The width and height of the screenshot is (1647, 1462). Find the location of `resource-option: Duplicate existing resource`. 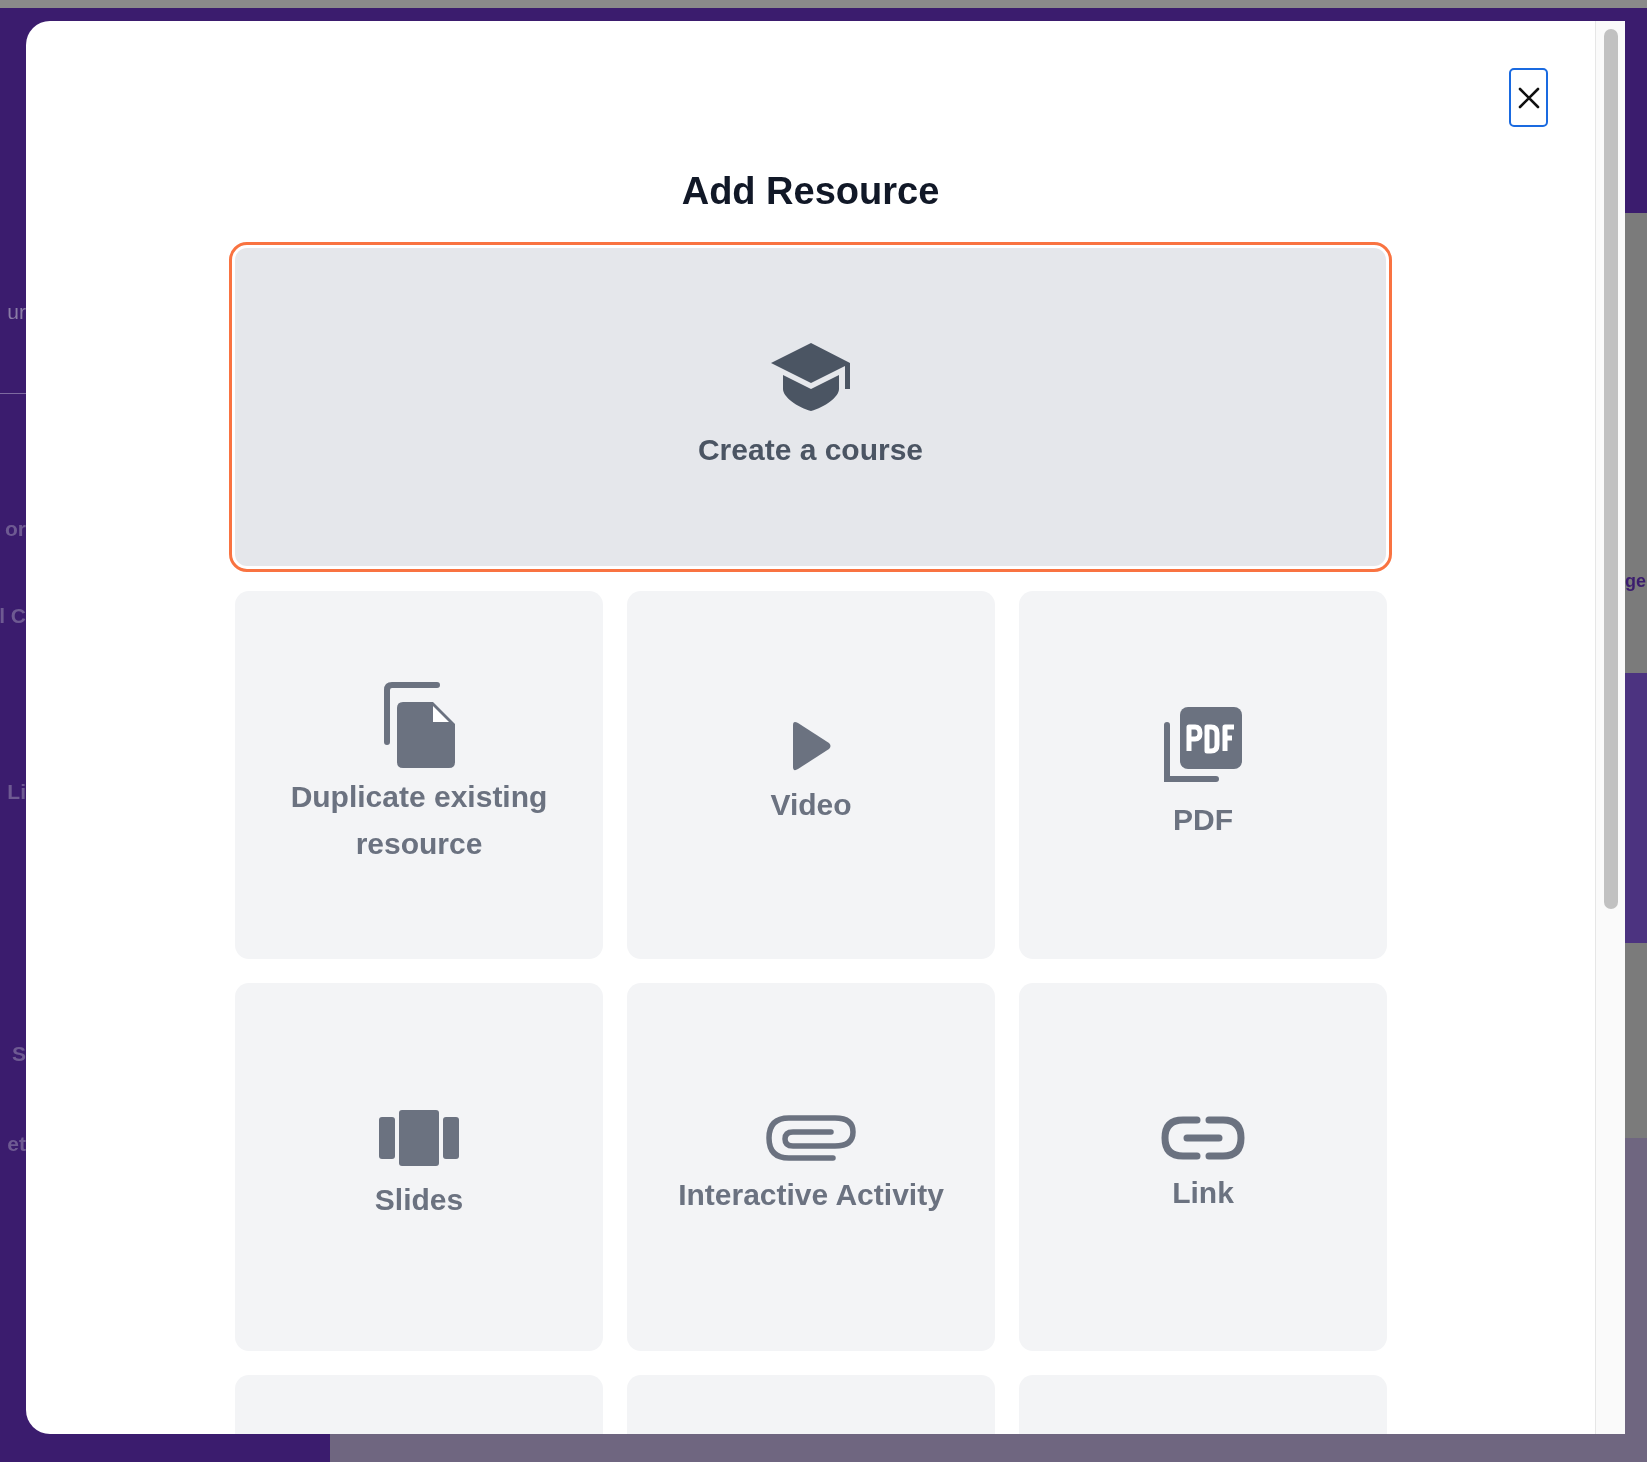

resource-option: Duplicate existing resource is located at coordinates (419, 774).